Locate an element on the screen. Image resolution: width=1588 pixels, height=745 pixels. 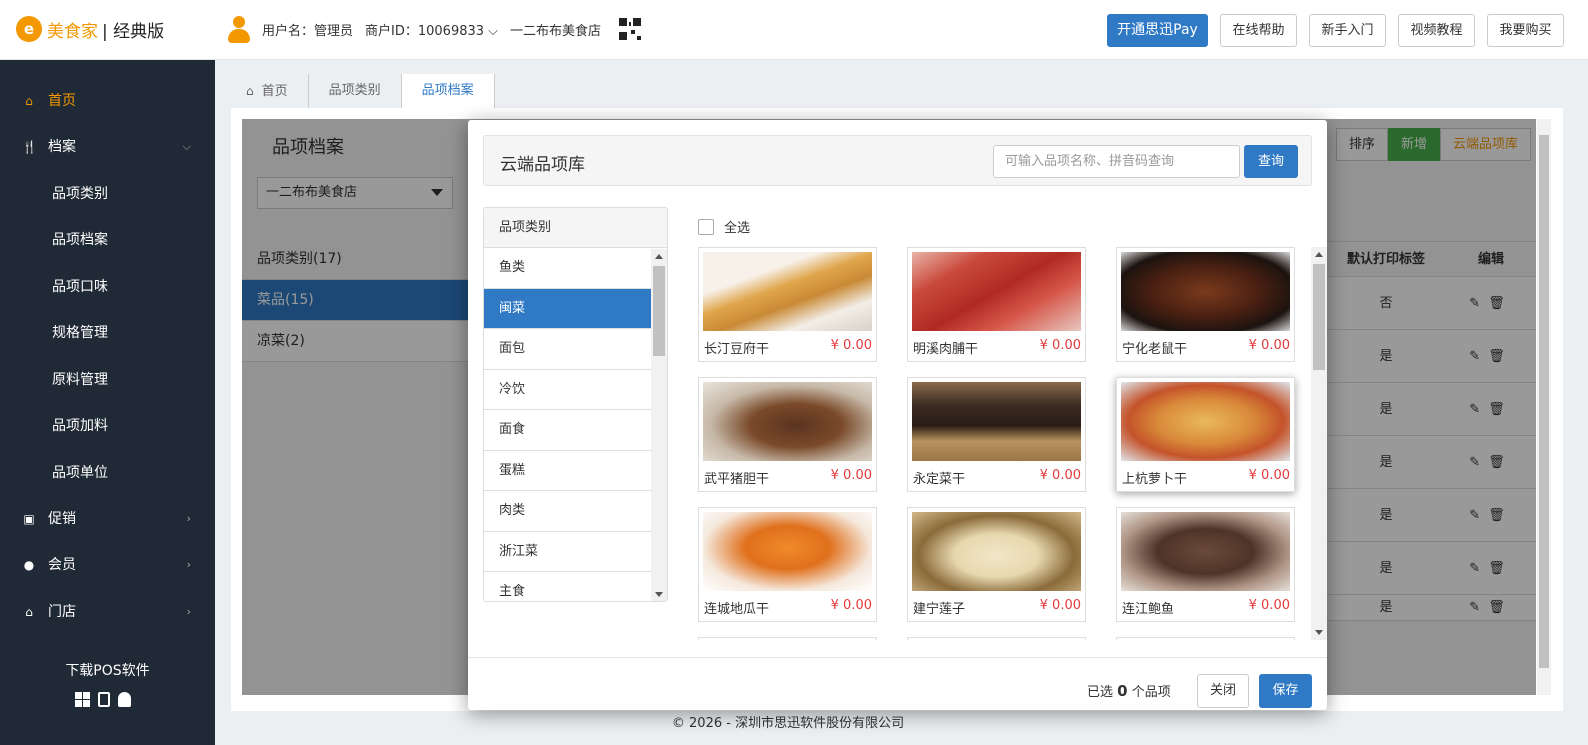
sidebar-item-spec-management: 规格管理 is located at coordinates (107, 333).